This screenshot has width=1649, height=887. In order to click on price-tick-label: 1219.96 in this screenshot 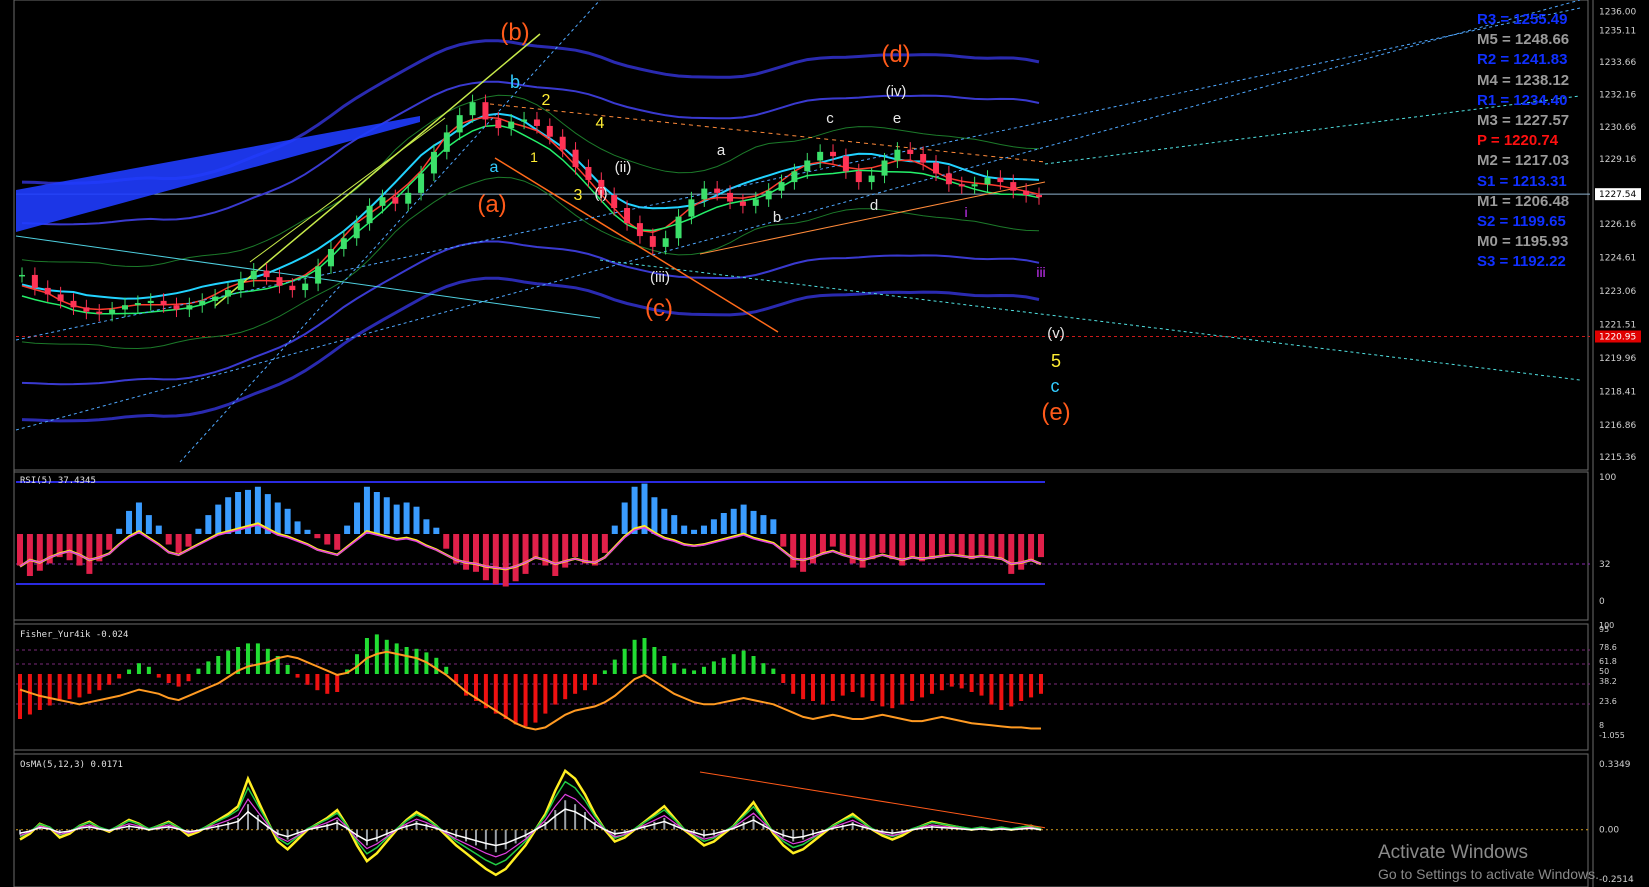, I will do `click(1617, 359)`.